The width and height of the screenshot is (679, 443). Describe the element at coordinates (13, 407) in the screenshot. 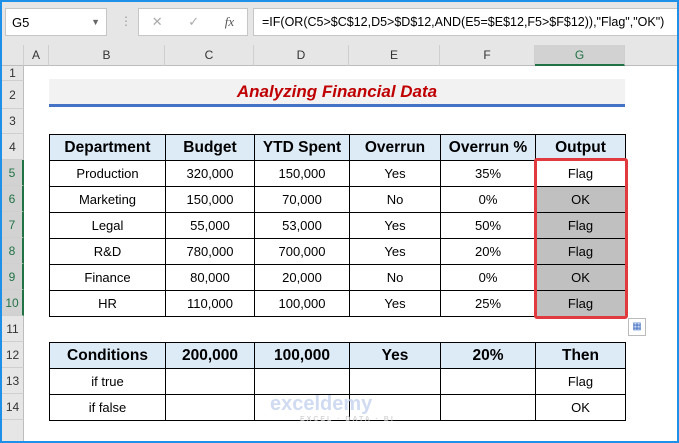

I see `row-header-14: 14` at that location.